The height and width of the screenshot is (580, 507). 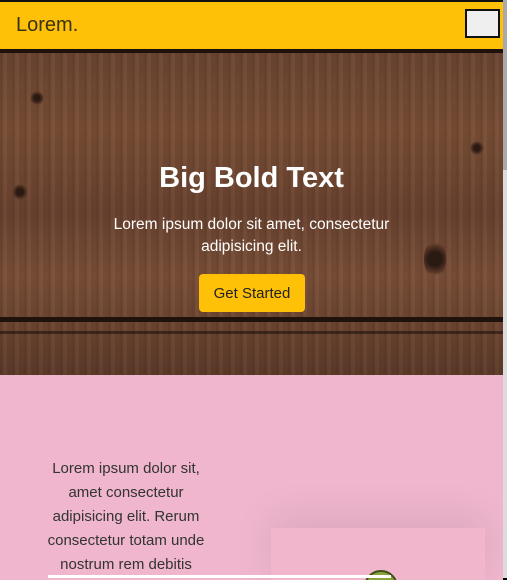 I want to click on feature-card, so click(x=378, y=554).